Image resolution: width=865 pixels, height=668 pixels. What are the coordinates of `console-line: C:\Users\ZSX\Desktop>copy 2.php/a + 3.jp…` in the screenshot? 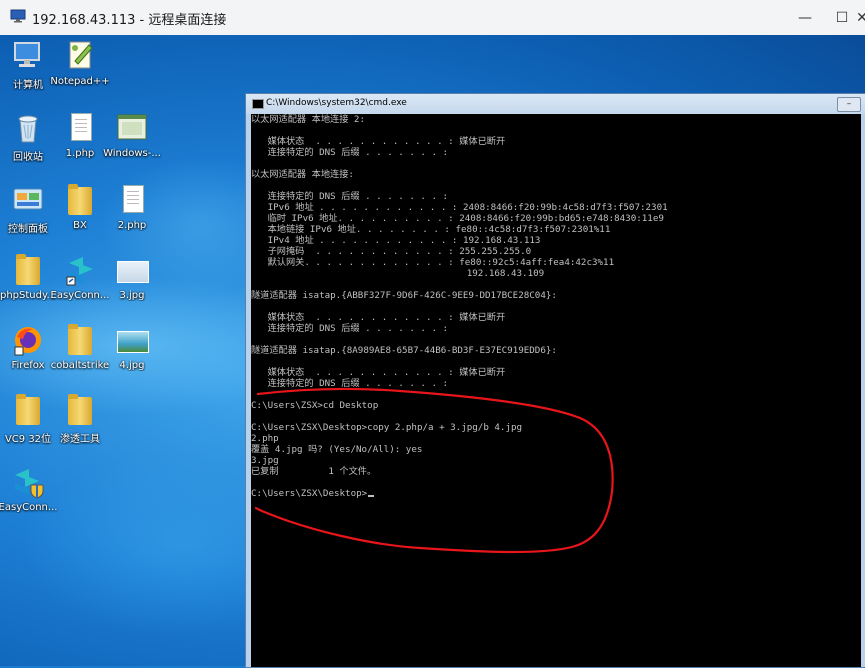 It's located at (387, 427).